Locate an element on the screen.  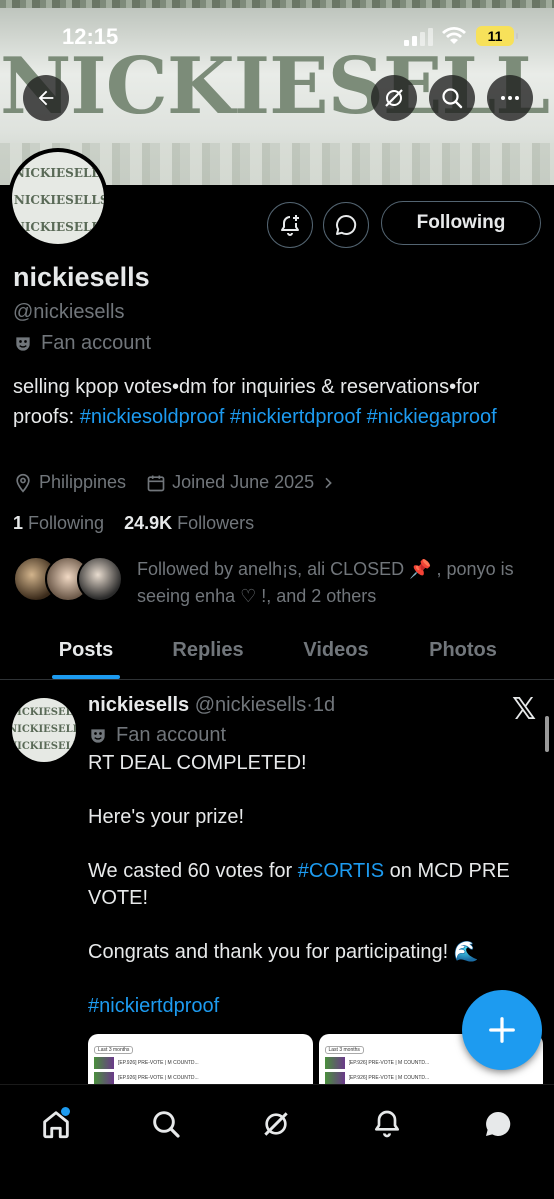
nav-notifications is located at coordinates (387, 1124).